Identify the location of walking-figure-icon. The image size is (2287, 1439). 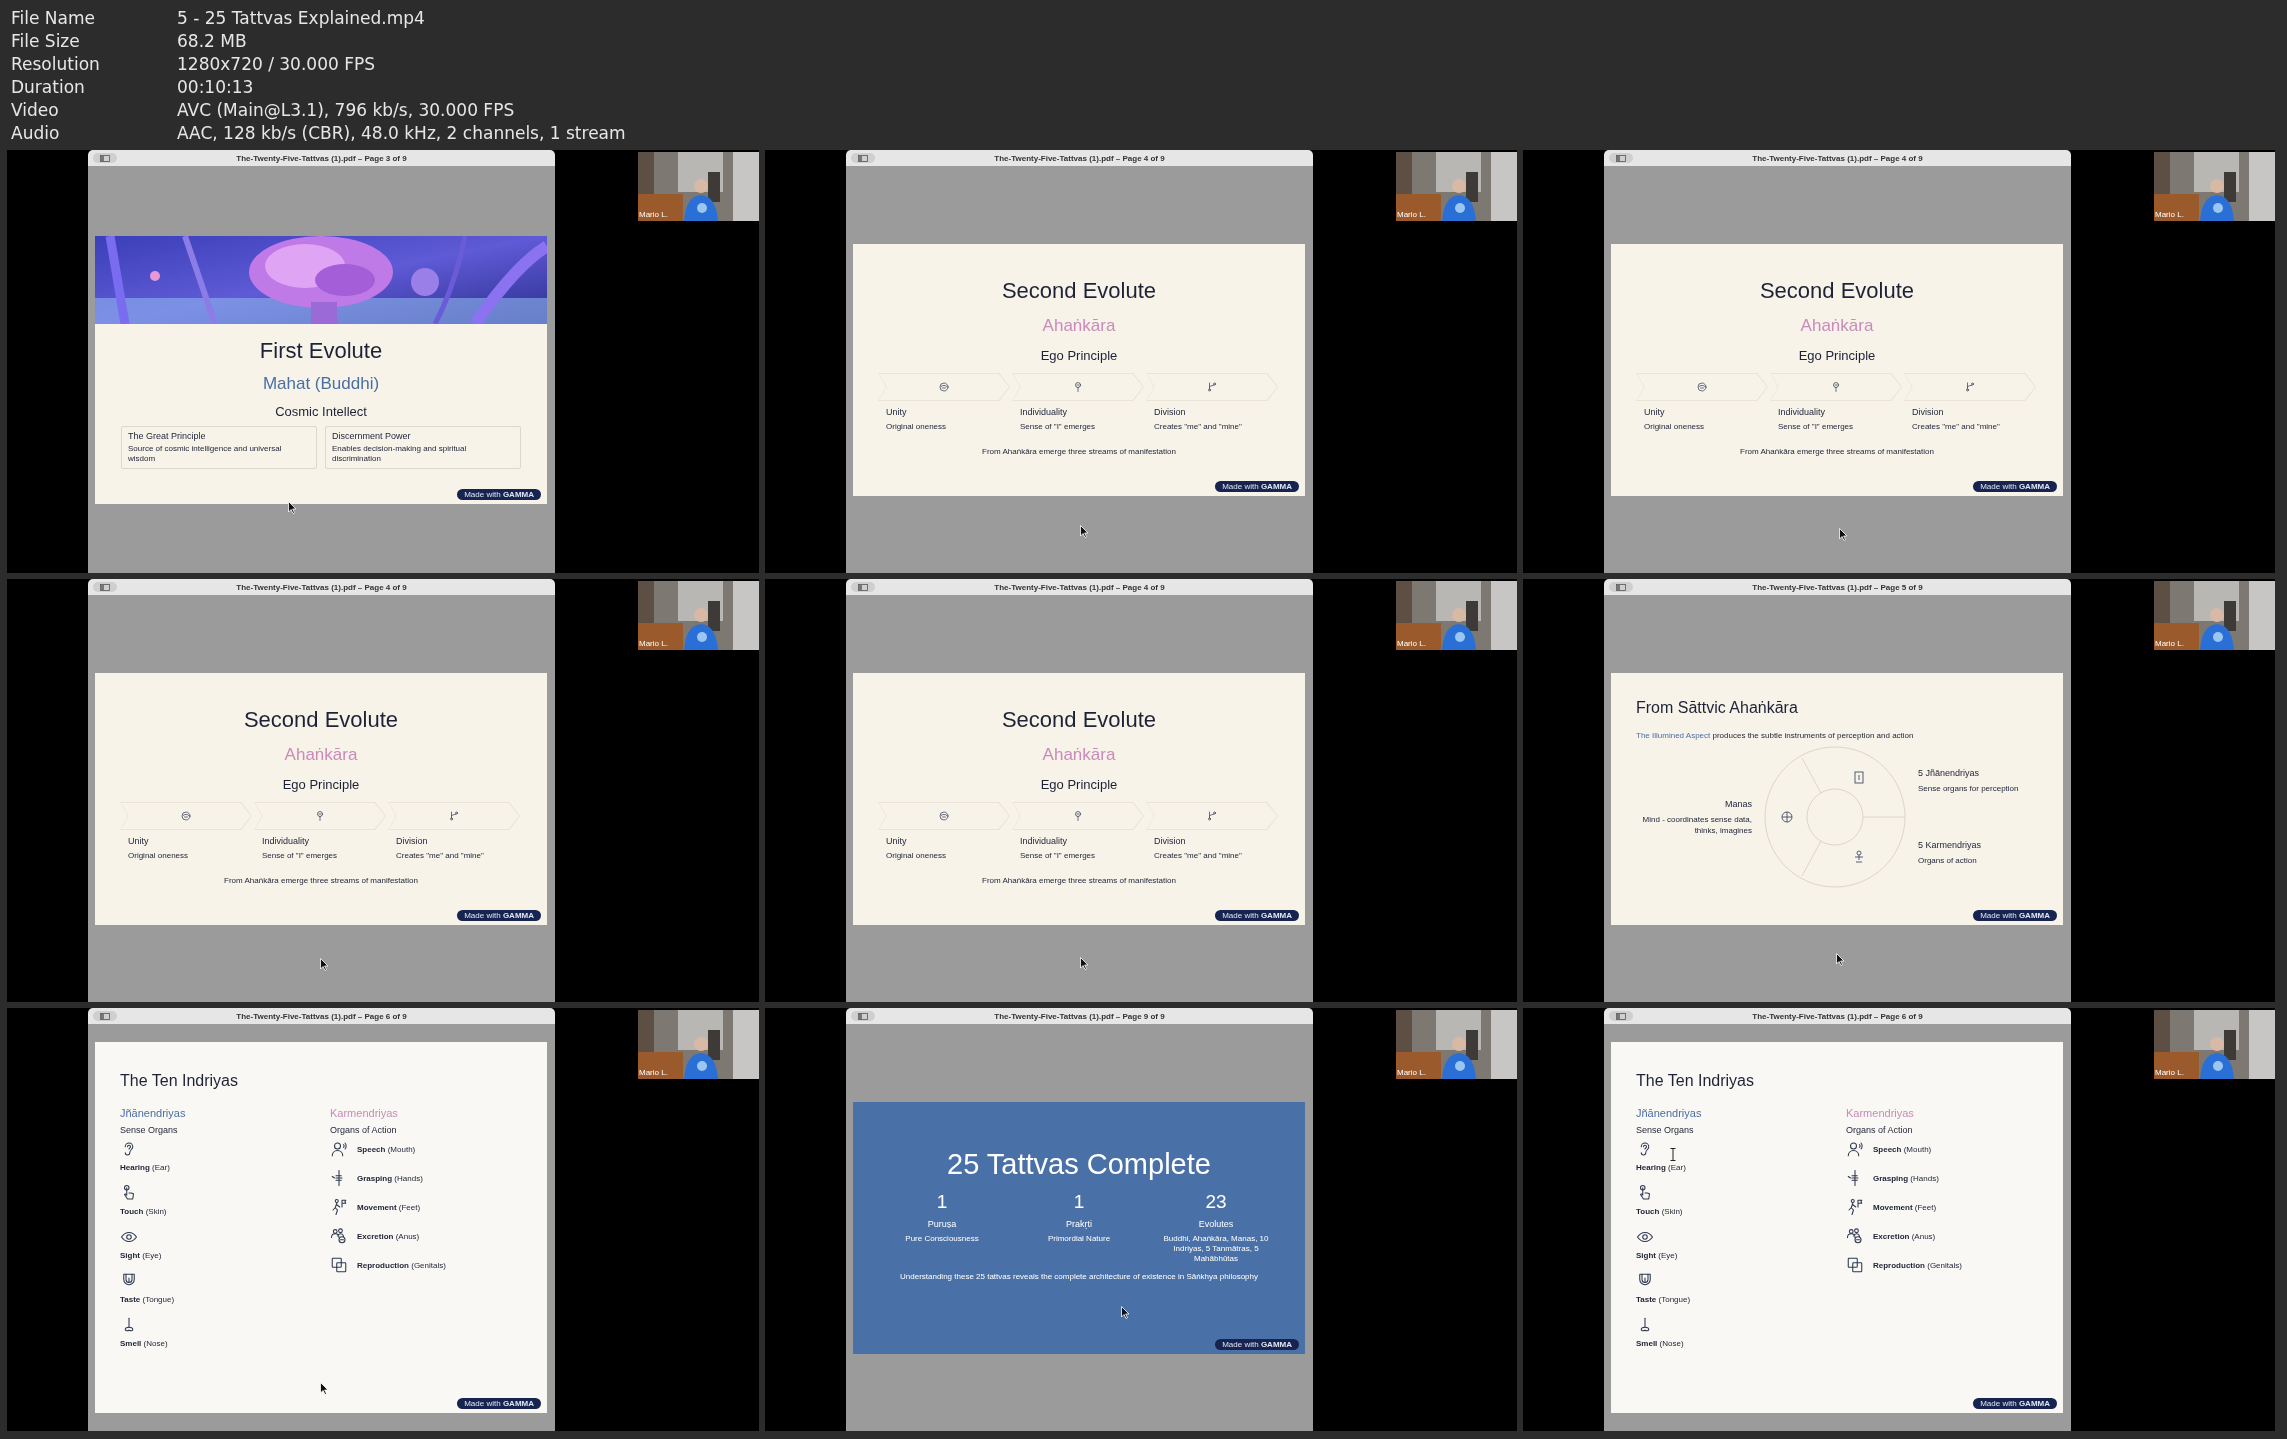
(339, 1207).